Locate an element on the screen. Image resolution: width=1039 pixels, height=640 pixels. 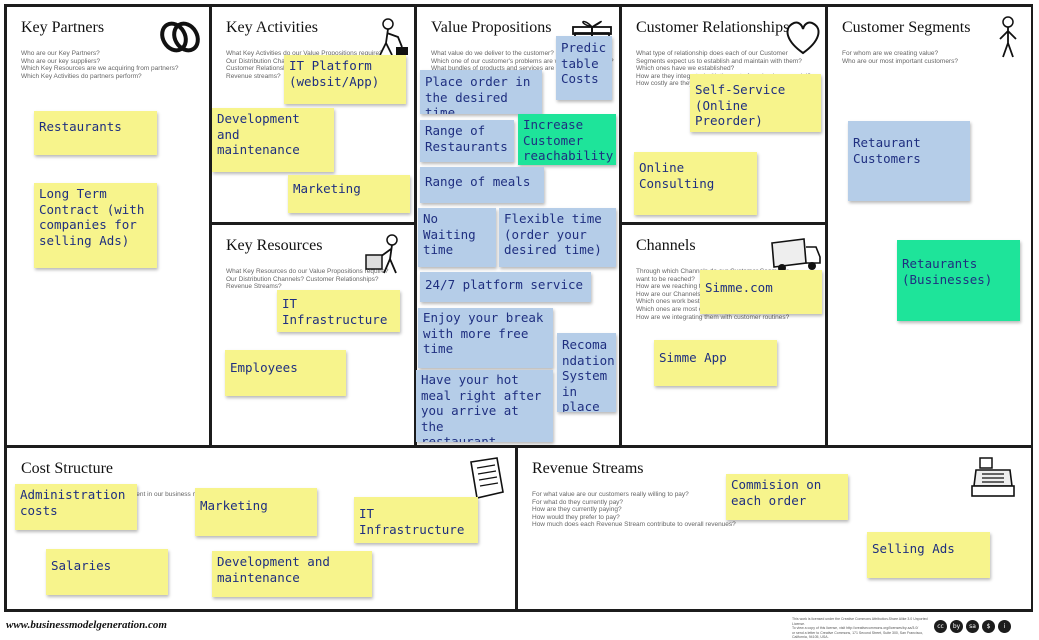
info-icon: i is located at coordinates (1004, 626).